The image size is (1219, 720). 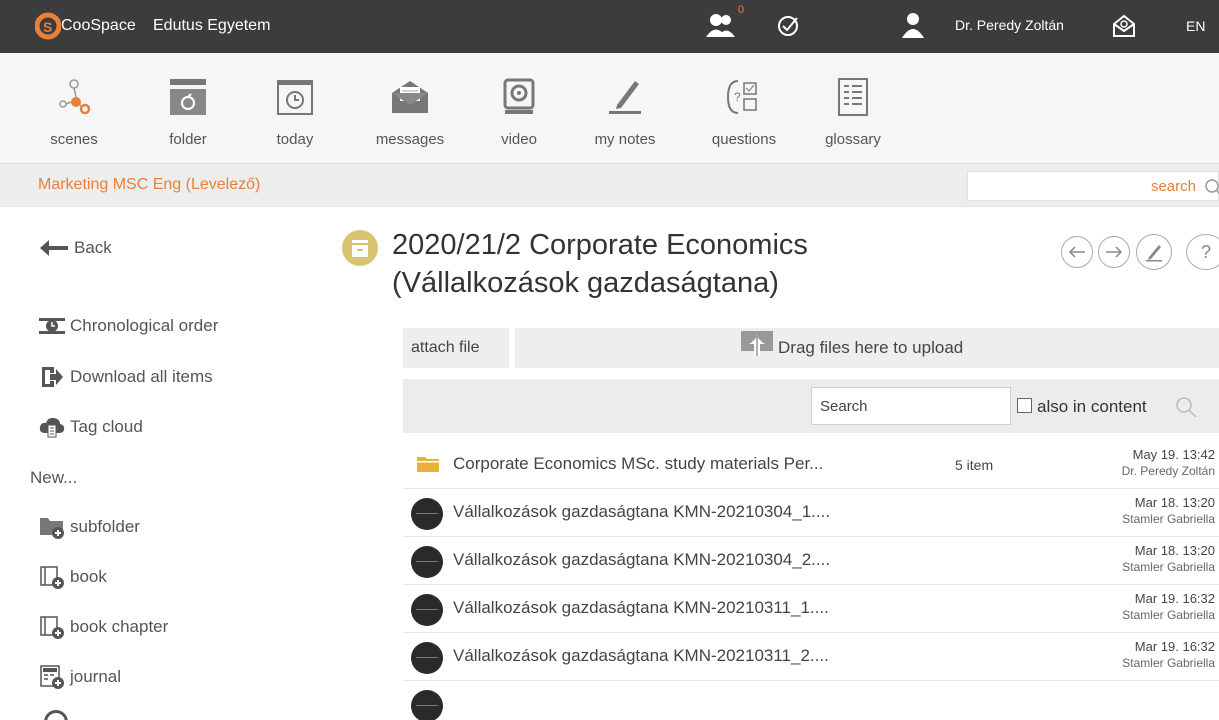 I want to click on scenes-icon, so click(x=75, y=97).